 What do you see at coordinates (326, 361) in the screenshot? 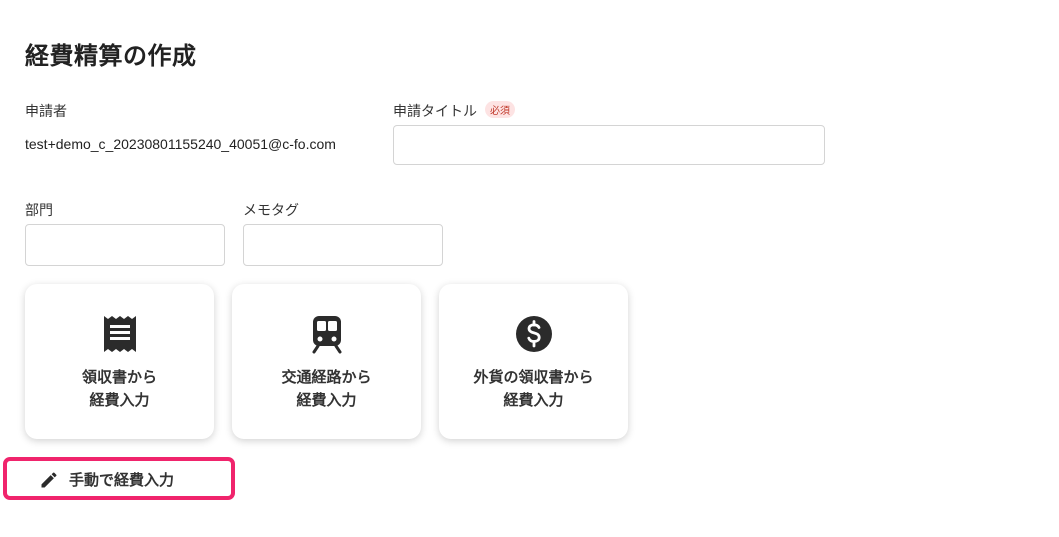
I see `transit-route-entry-card: 交通経路から 経費入力` at bounding box center [326, 361].